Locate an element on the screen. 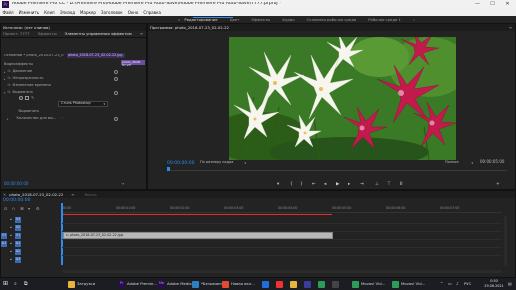 This screenshot has height=290, width=516. work-area-bar is located at coordinates (197, 214).